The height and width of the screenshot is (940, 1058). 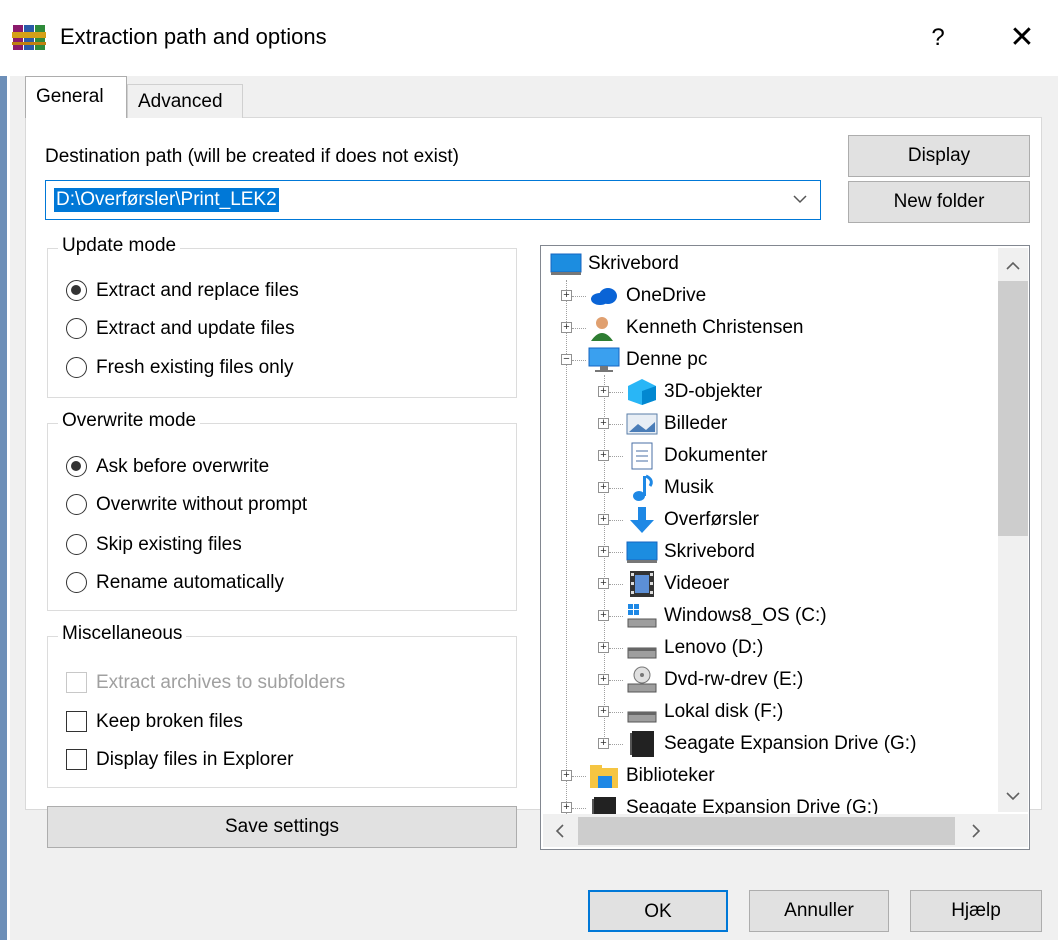 I want to click on checkbox-display-in-explorer, so click(x=76, y=759).